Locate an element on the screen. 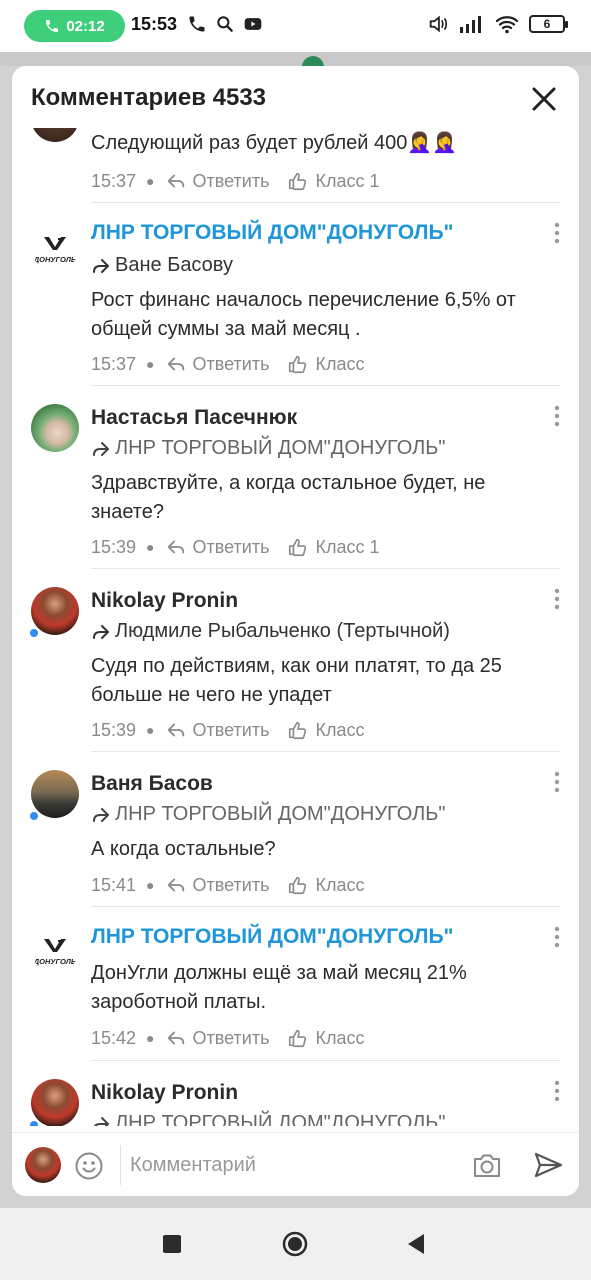 Image resolution: width=591 pixels, height=1280 pixels. close-button is located at coordinates (544, 99).